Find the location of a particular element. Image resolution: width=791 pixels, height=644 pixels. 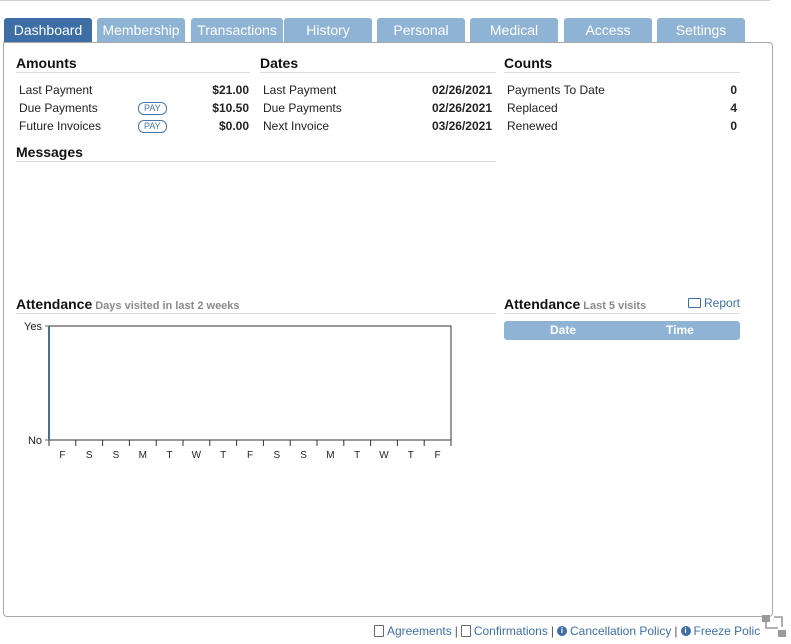

y-tick-label: No is located at coordinates (35, 441).